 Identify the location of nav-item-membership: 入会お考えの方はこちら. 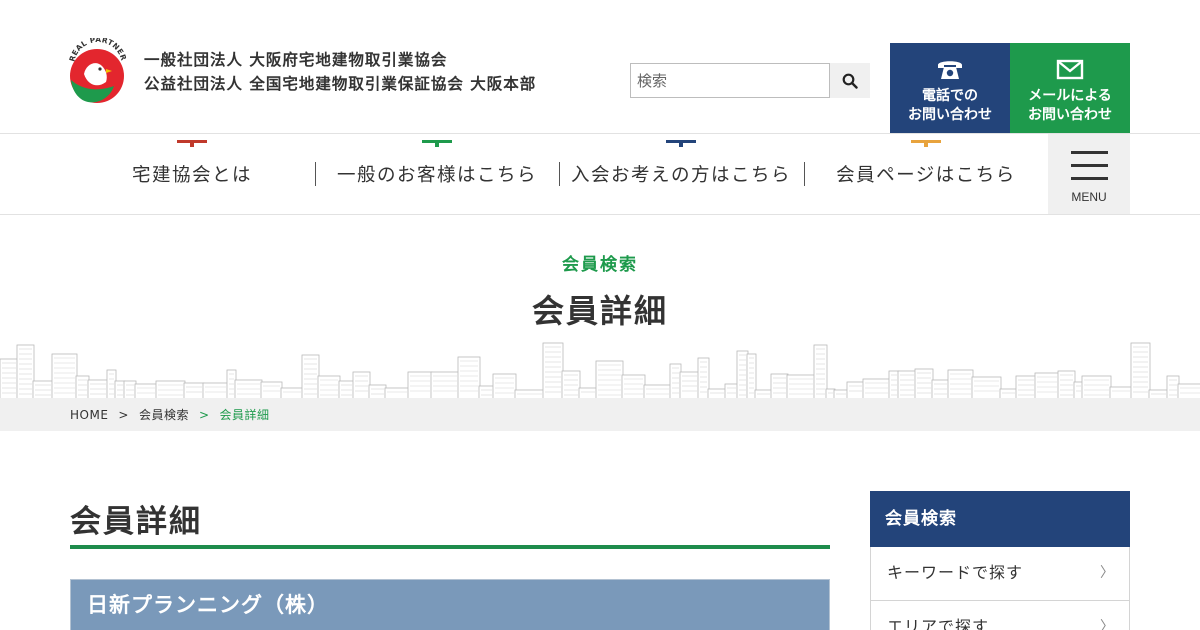
(681, 174).